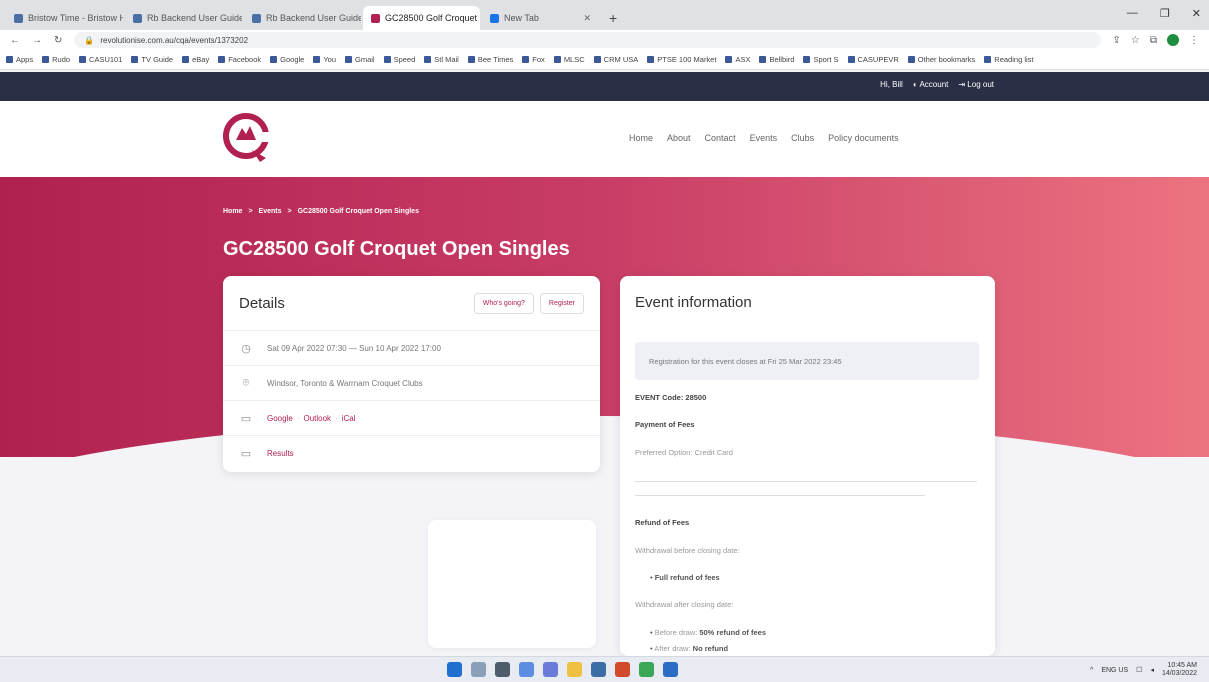 This screenshot has width=1209, height=682. I want to click on bookmark-item: Speed, so click(399, 59).